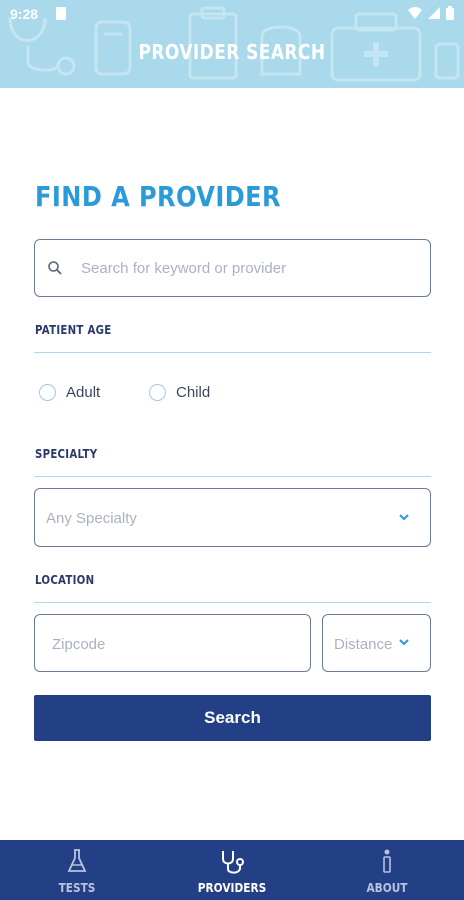 This screenshot has height=900, width=464. I want to click on location-label: LOCATION, so click(65, 580).